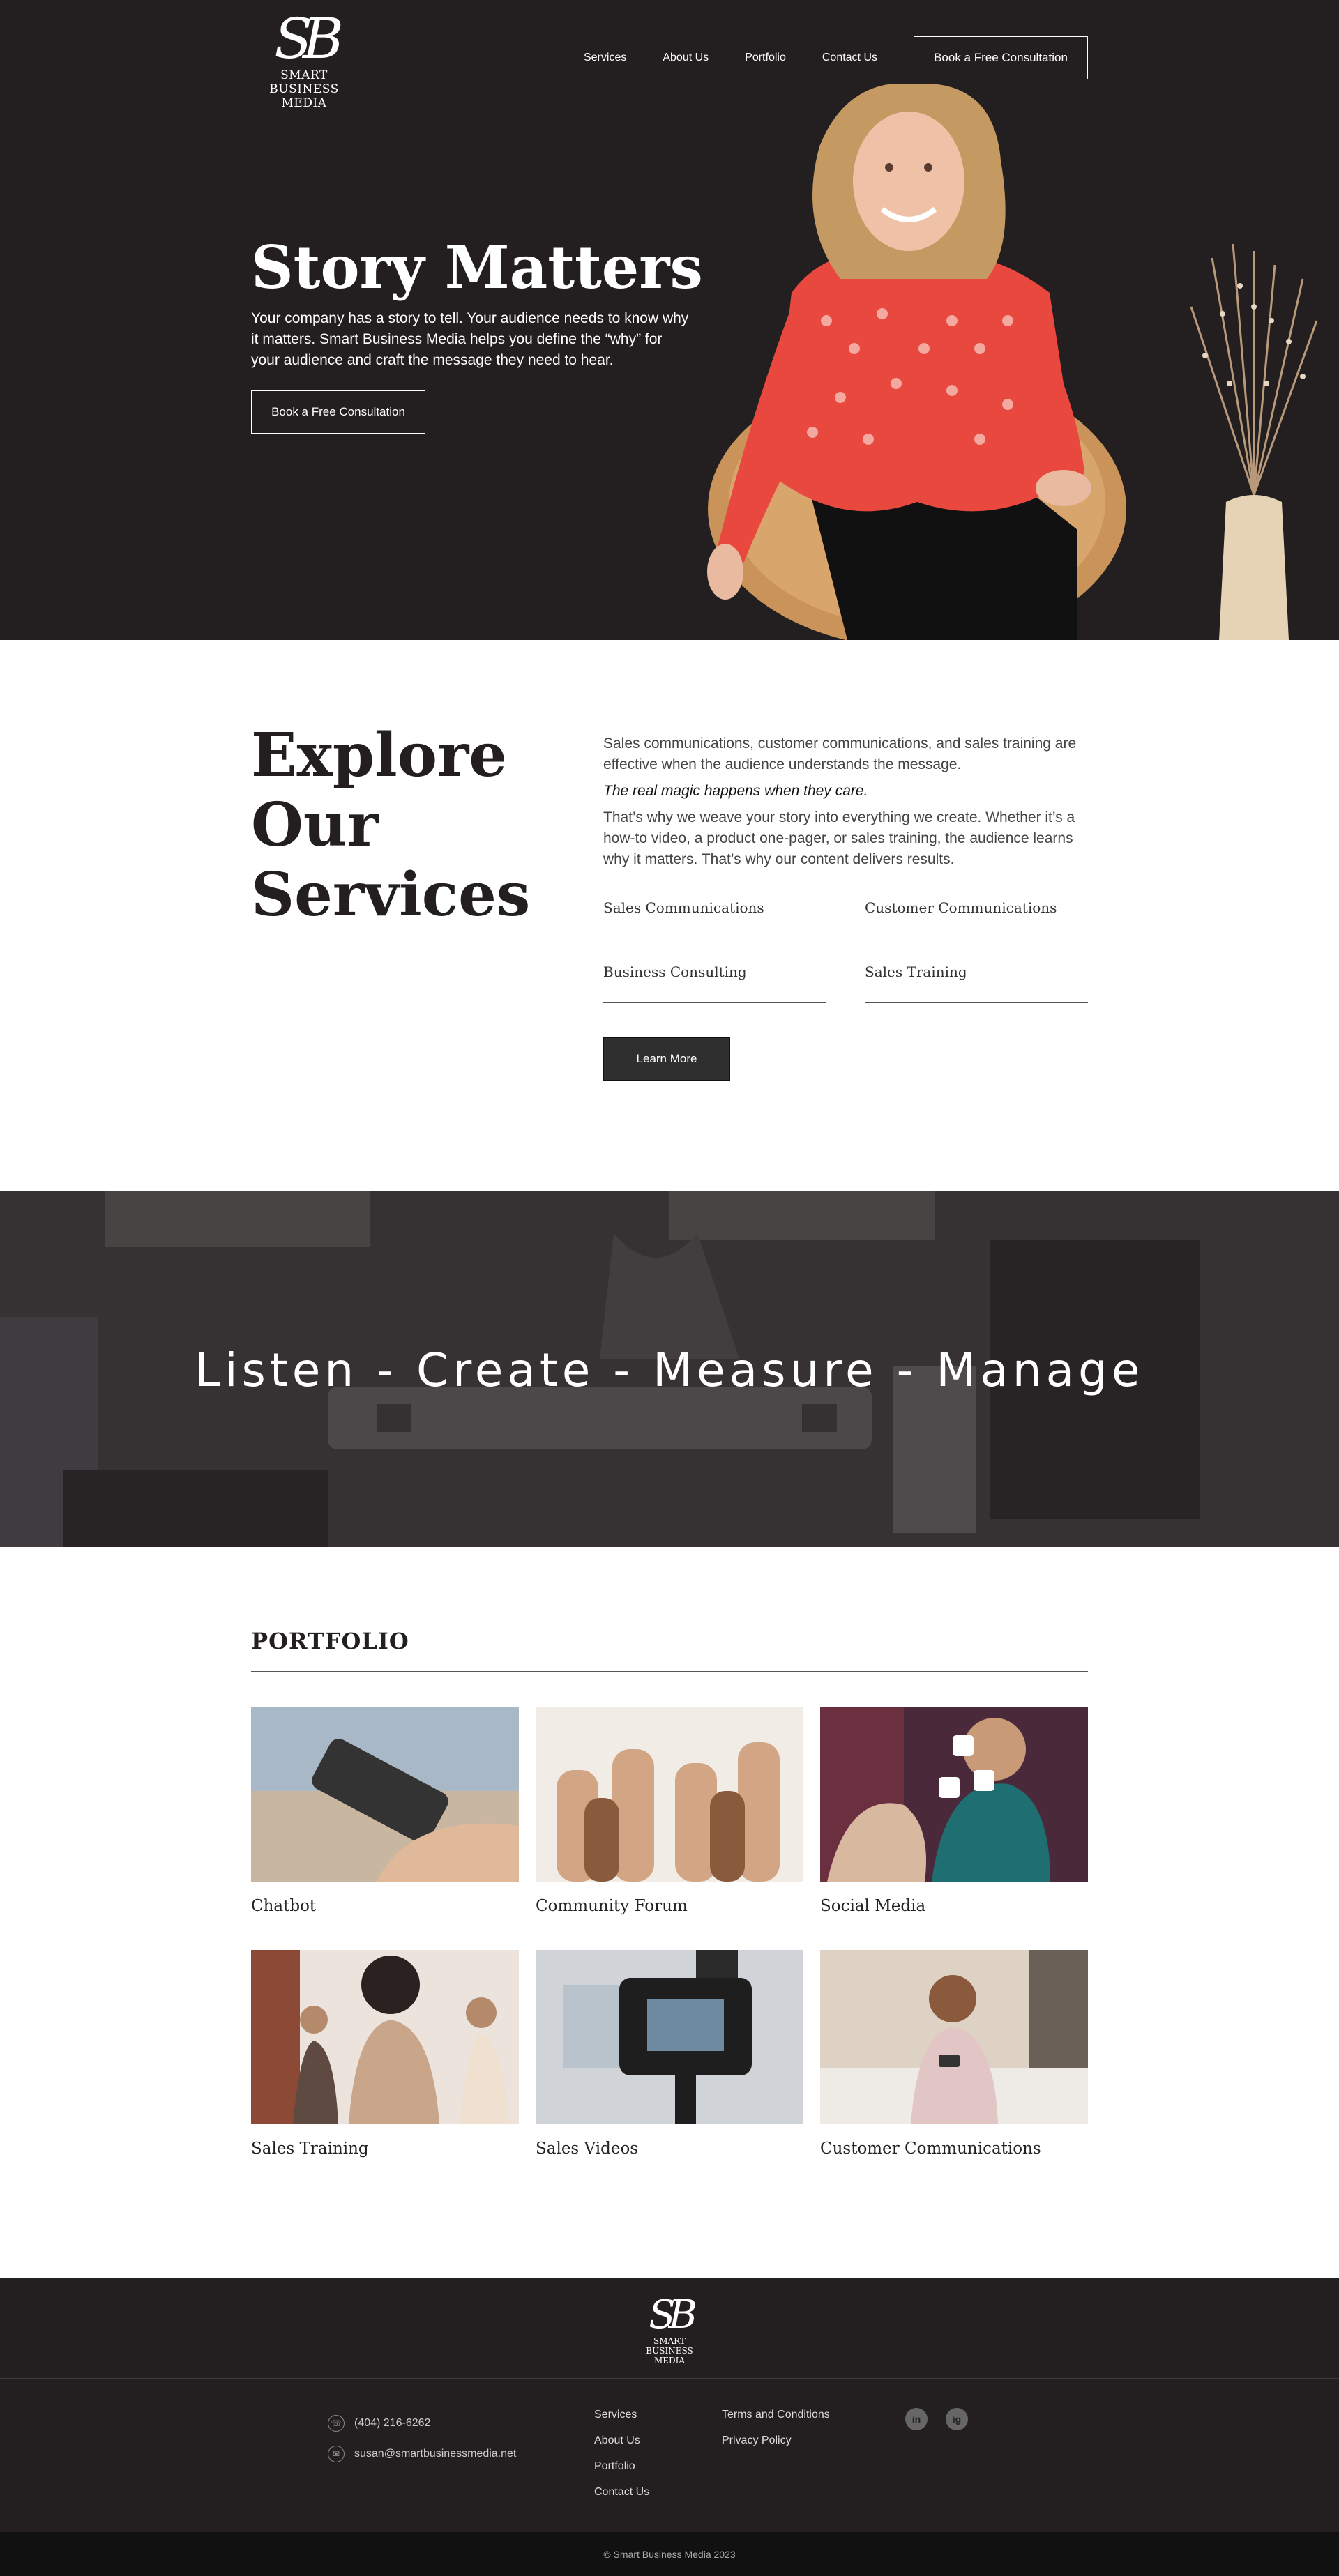 This screenshot has width=1339, height=2576. I want to click on footer-email: ✉ susan@smartbusinessmedia.net, so click(422, 2454).